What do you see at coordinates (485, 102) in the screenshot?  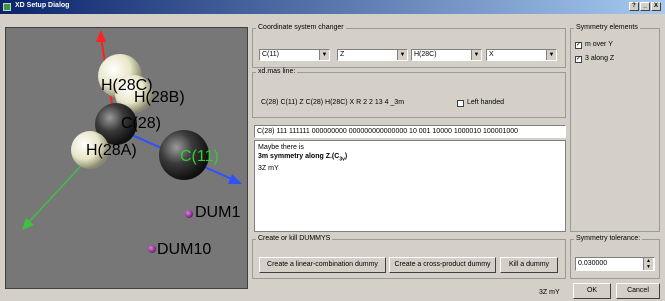 I see `left-handed-label: Left handed` at bounding box center [485, 102].